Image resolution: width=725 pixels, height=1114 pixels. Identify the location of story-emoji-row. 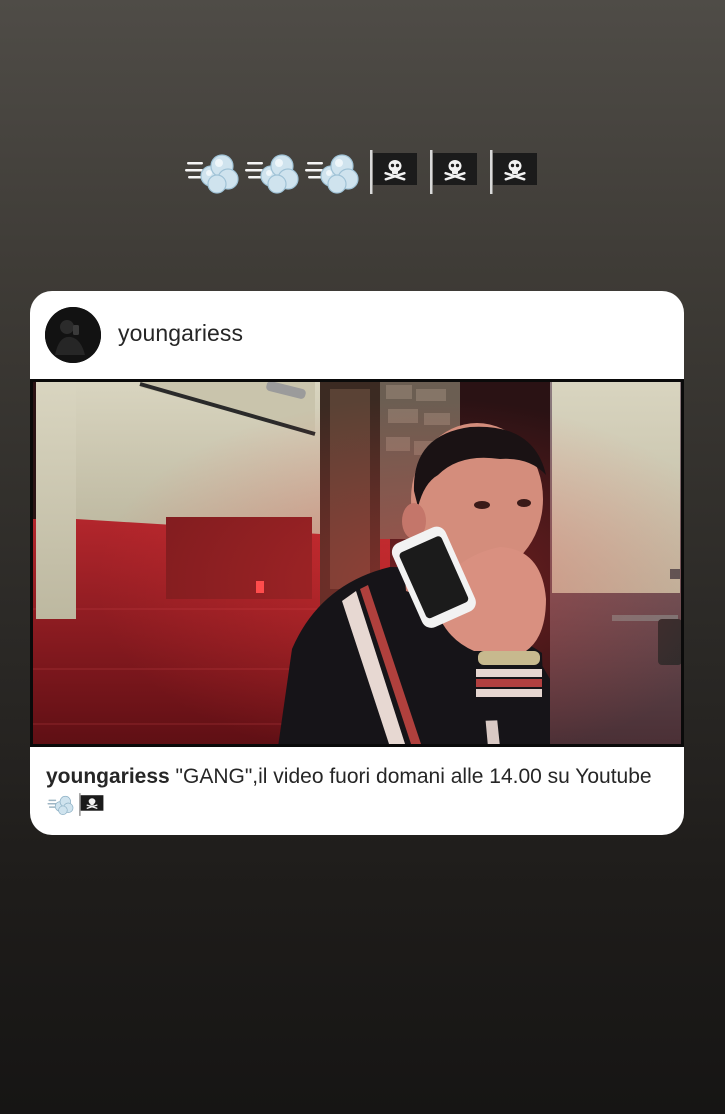
(362, 171).